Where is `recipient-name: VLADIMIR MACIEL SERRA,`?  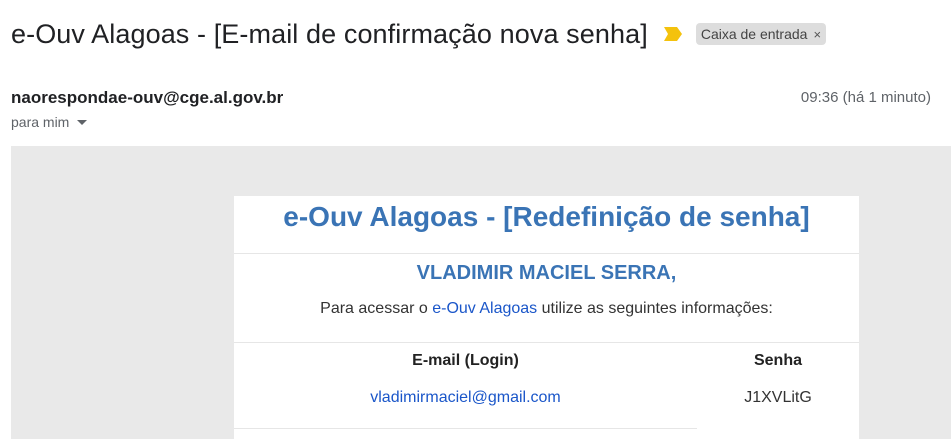 recipient-name: VLADIMIR MACIEL SERRA, is located at coordinates (546, 273).